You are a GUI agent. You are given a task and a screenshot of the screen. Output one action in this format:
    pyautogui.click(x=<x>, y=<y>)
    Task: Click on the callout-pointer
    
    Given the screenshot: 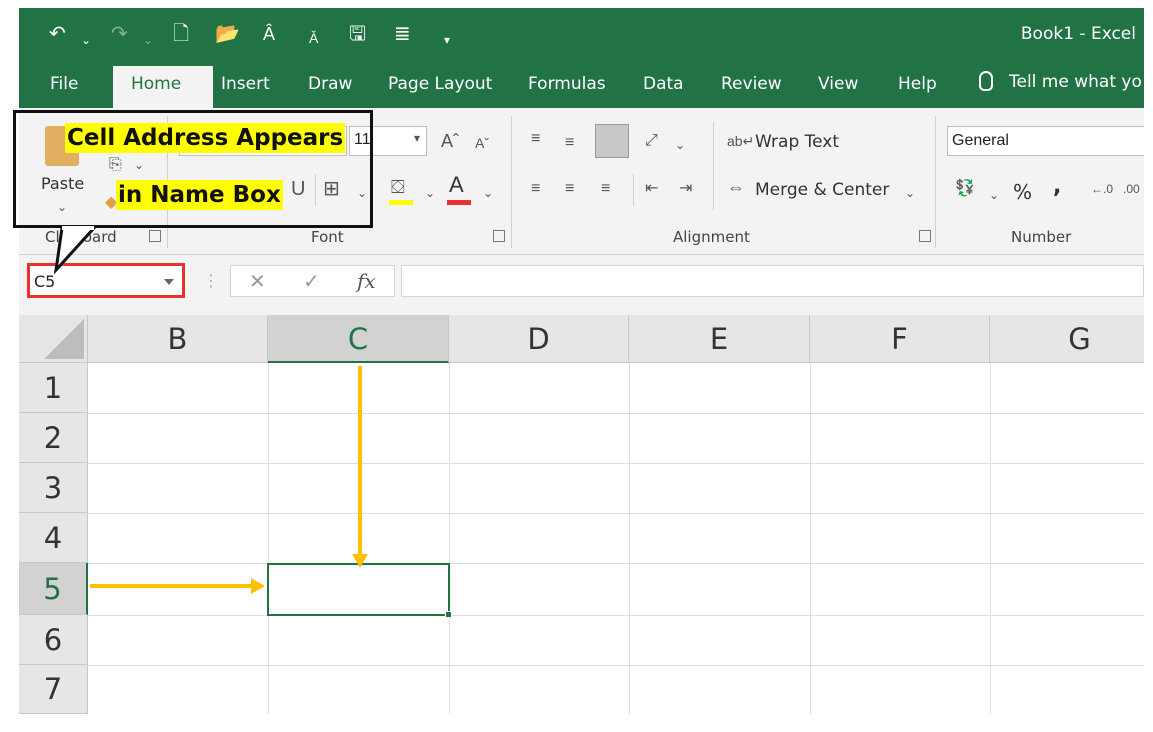 What is the action you would take?
    pyautogui.click(x=75, y=250)
    